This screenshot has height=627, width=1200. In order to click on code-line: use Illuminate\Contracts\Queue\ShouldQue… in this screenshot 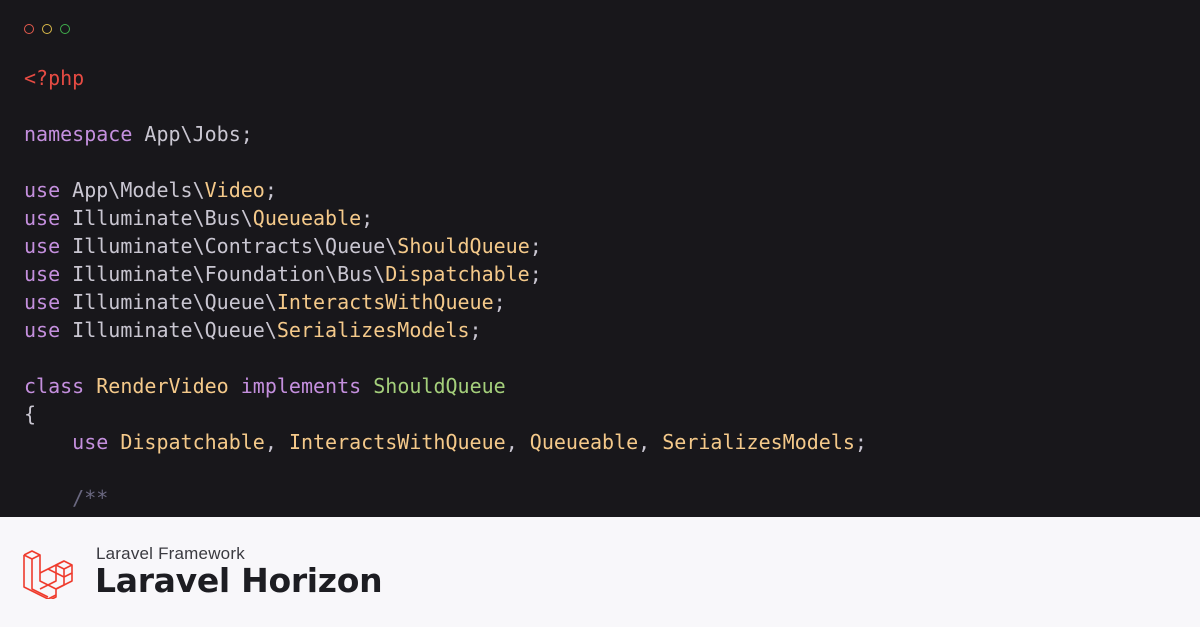, I will do `click(445, 246)`.